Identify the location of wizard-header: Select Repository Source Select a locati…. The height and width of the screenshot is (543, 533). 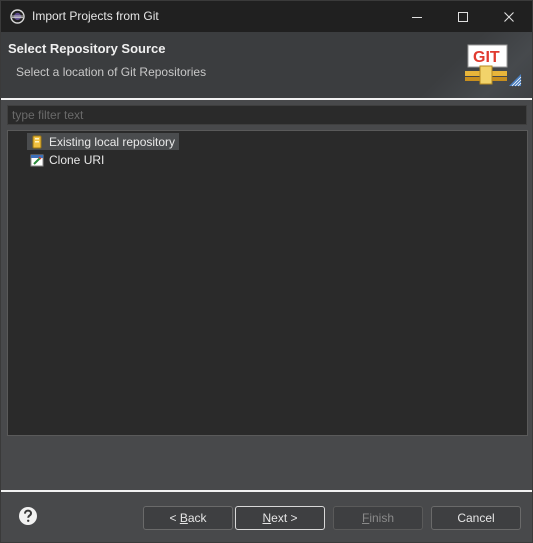
(266, 65).